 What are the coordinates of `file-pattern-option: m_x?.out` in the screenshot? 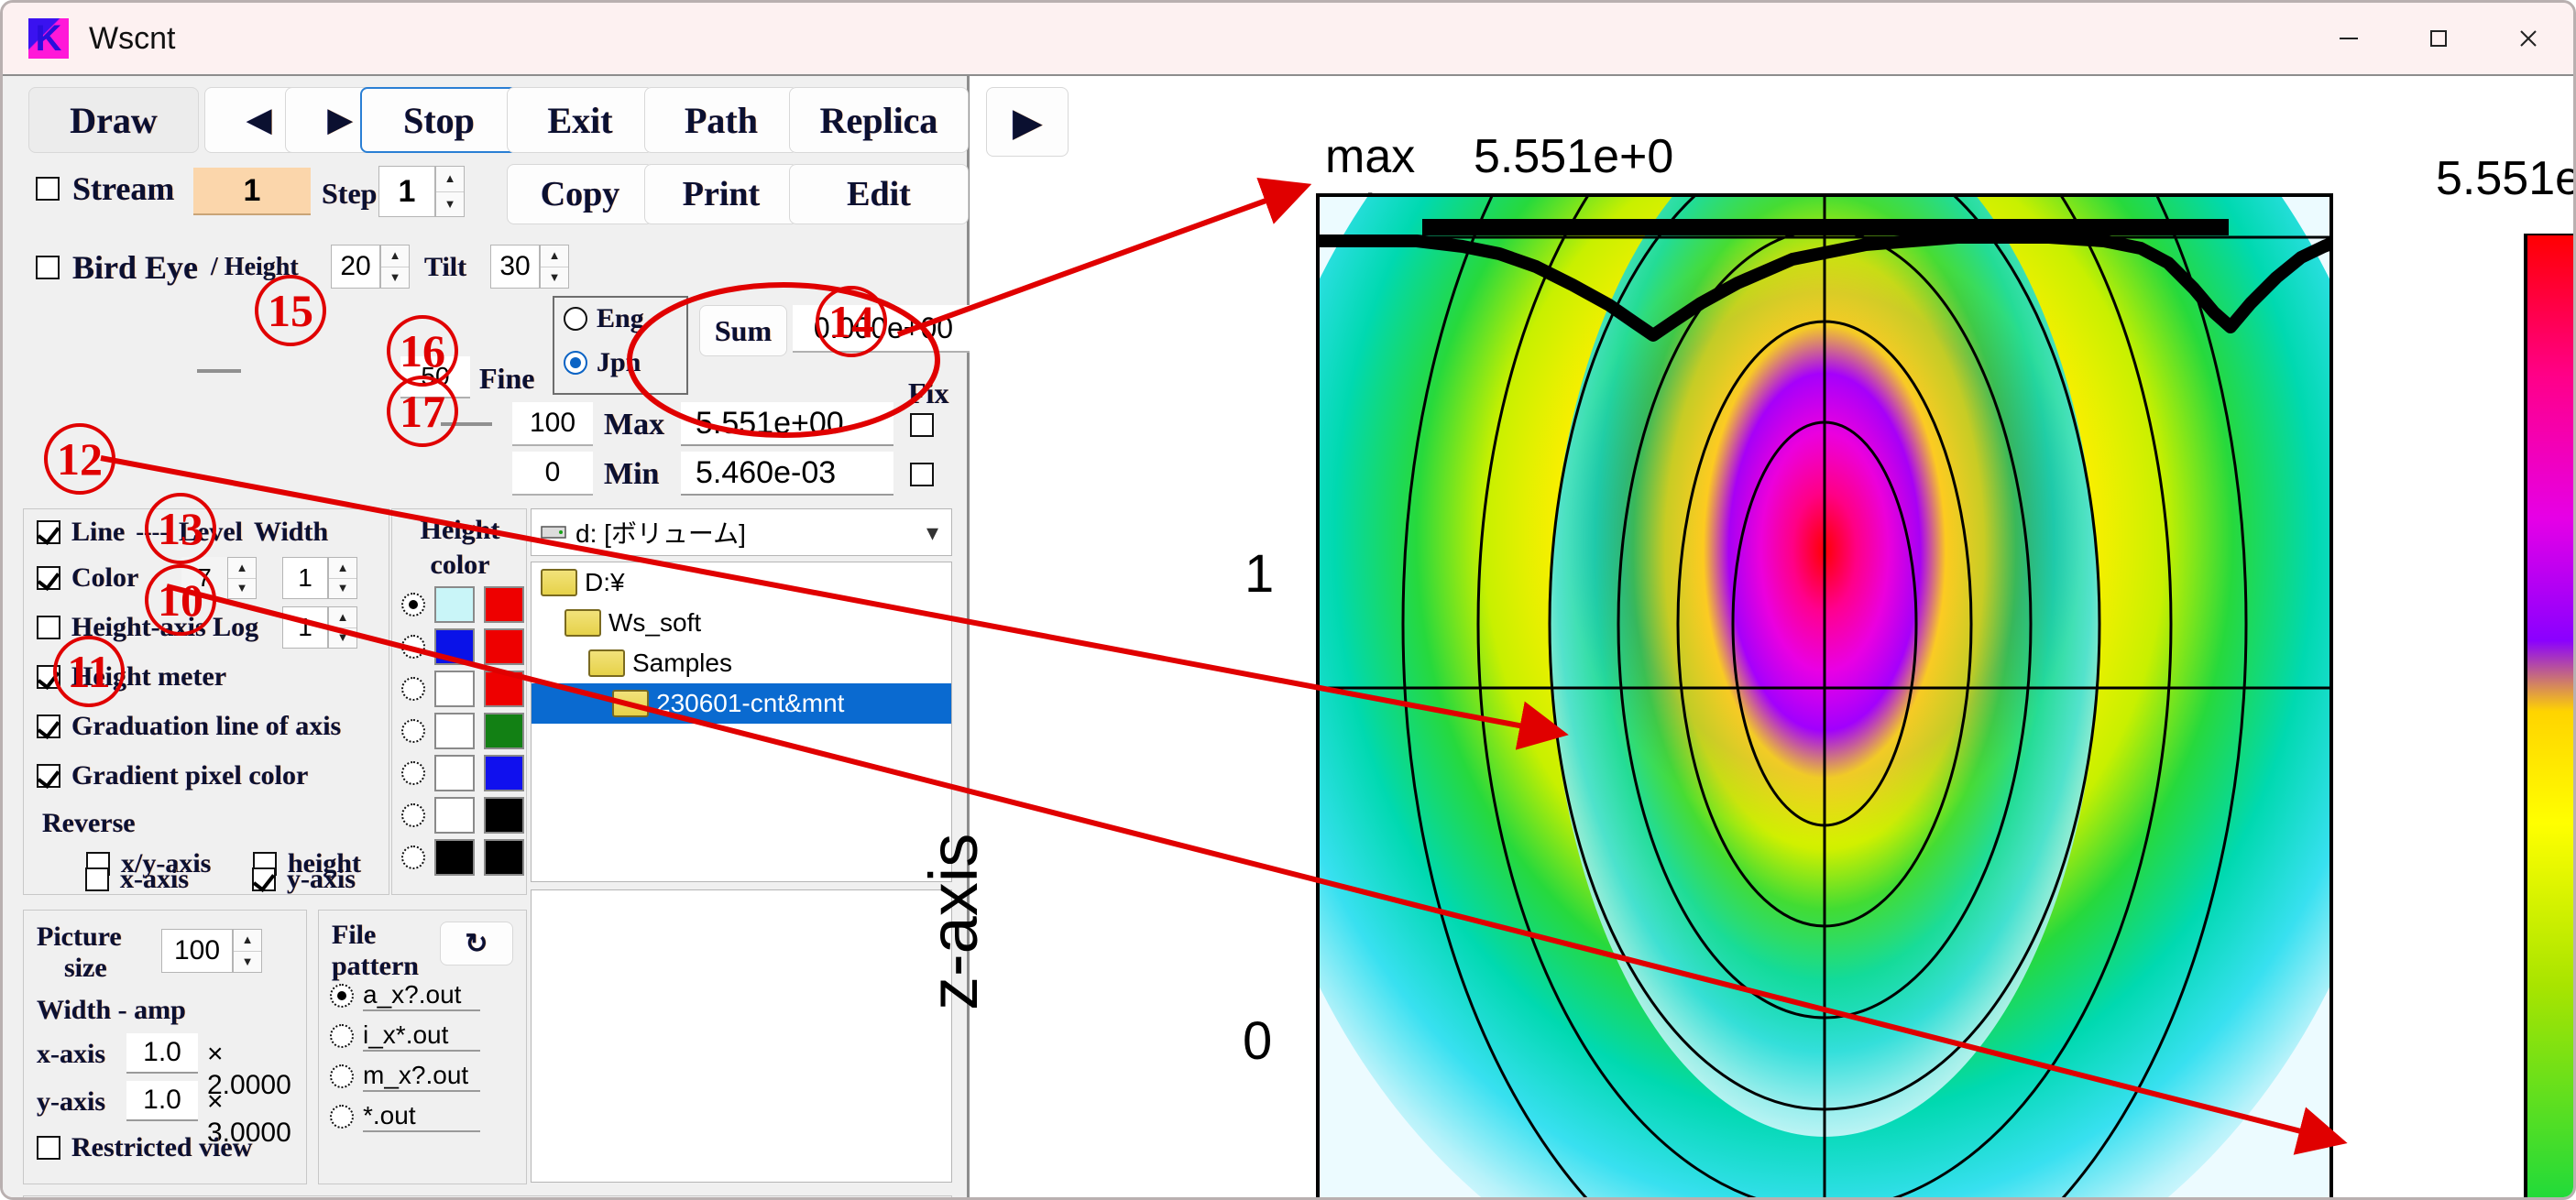 It's located at (405, 1076).